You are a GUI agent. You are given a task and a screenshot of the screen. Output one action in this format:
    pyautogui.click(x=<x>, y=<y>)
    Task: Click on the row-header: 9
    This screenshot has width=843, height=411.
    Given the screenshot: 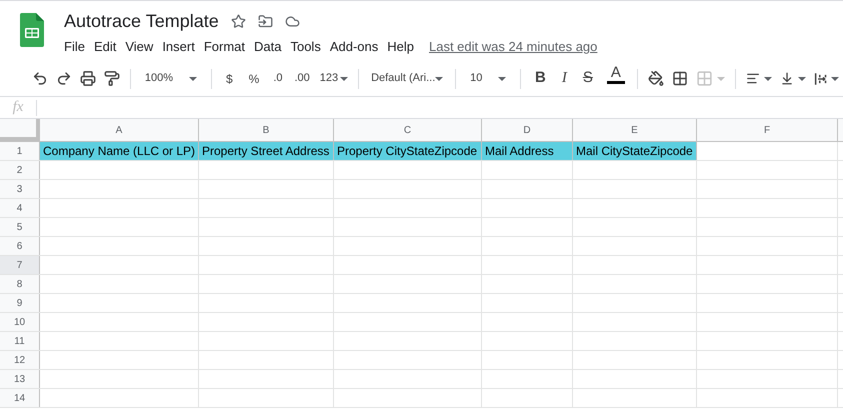 What is the action you would take?
    pyautogui.click(x=20, y=303)
    